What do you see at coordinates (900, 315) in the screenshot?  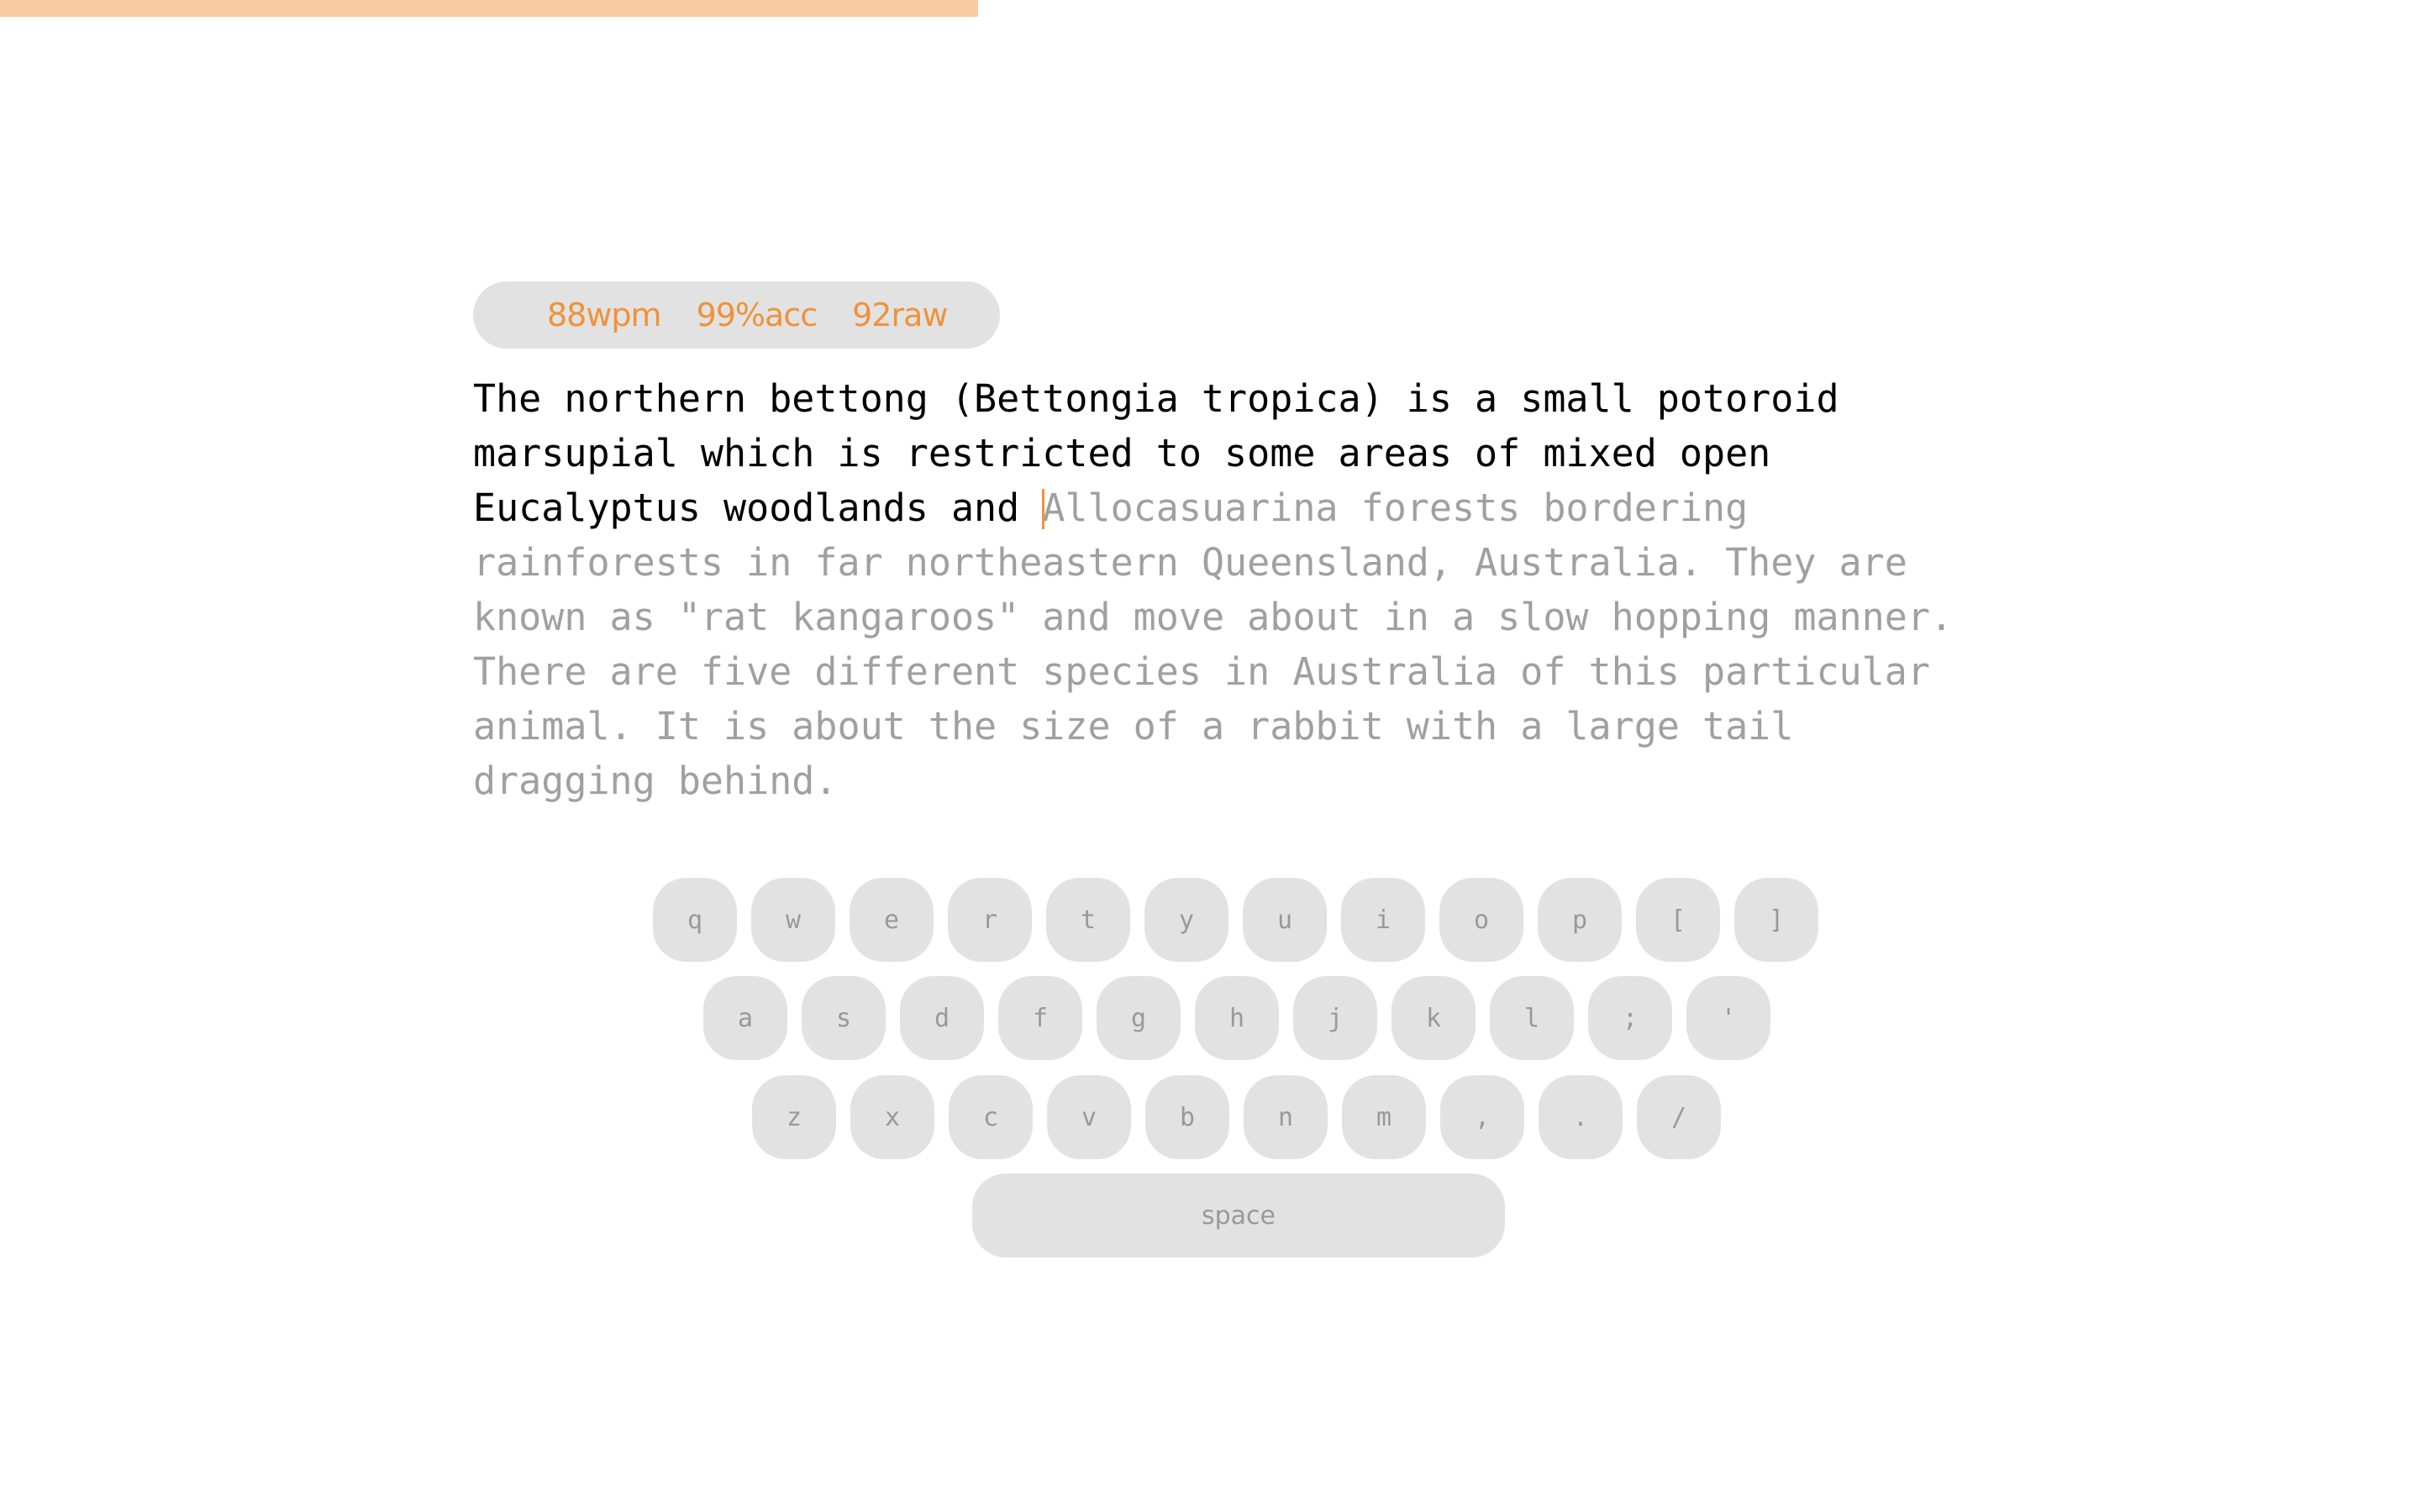 I see `raw-stat: 92raw` at bounding box center [900, 315].